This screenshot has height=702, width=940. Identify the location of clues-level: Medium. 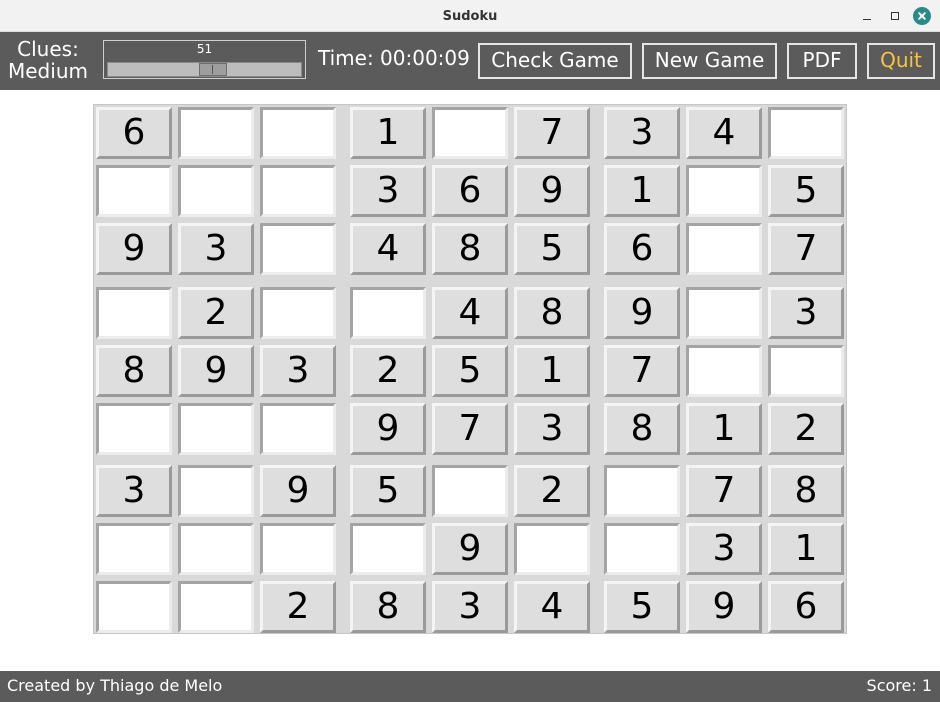
(48, 71).